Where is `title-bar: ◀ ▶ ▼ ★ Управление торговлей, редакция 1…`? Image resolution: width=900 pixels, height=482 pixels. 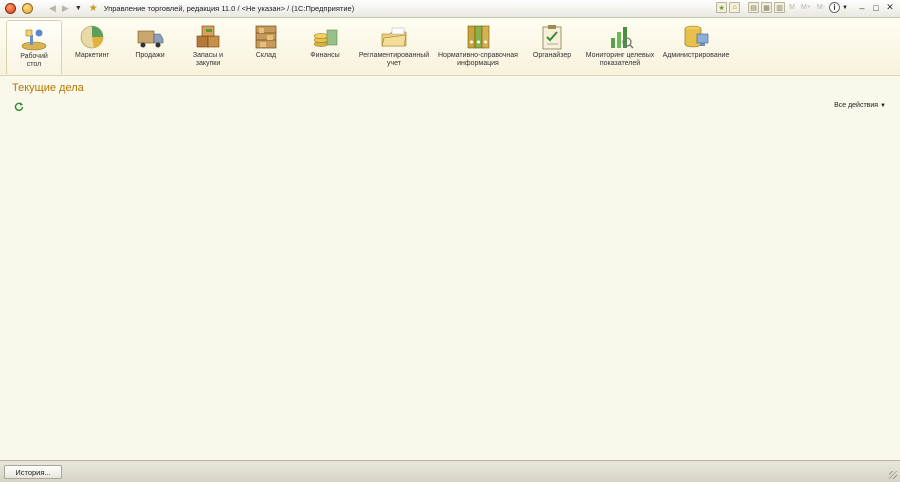
title-bar: ◀ ▶ ▼ ★ Управление торговлей, редакция 1… is located at coordinates (450, 9).